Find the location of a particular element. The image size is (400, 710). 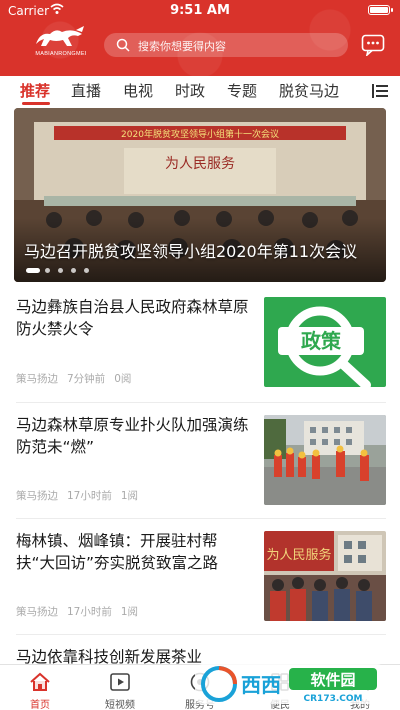

app-logo: MABIANRONGMEI is located at coordinates (61, 42).